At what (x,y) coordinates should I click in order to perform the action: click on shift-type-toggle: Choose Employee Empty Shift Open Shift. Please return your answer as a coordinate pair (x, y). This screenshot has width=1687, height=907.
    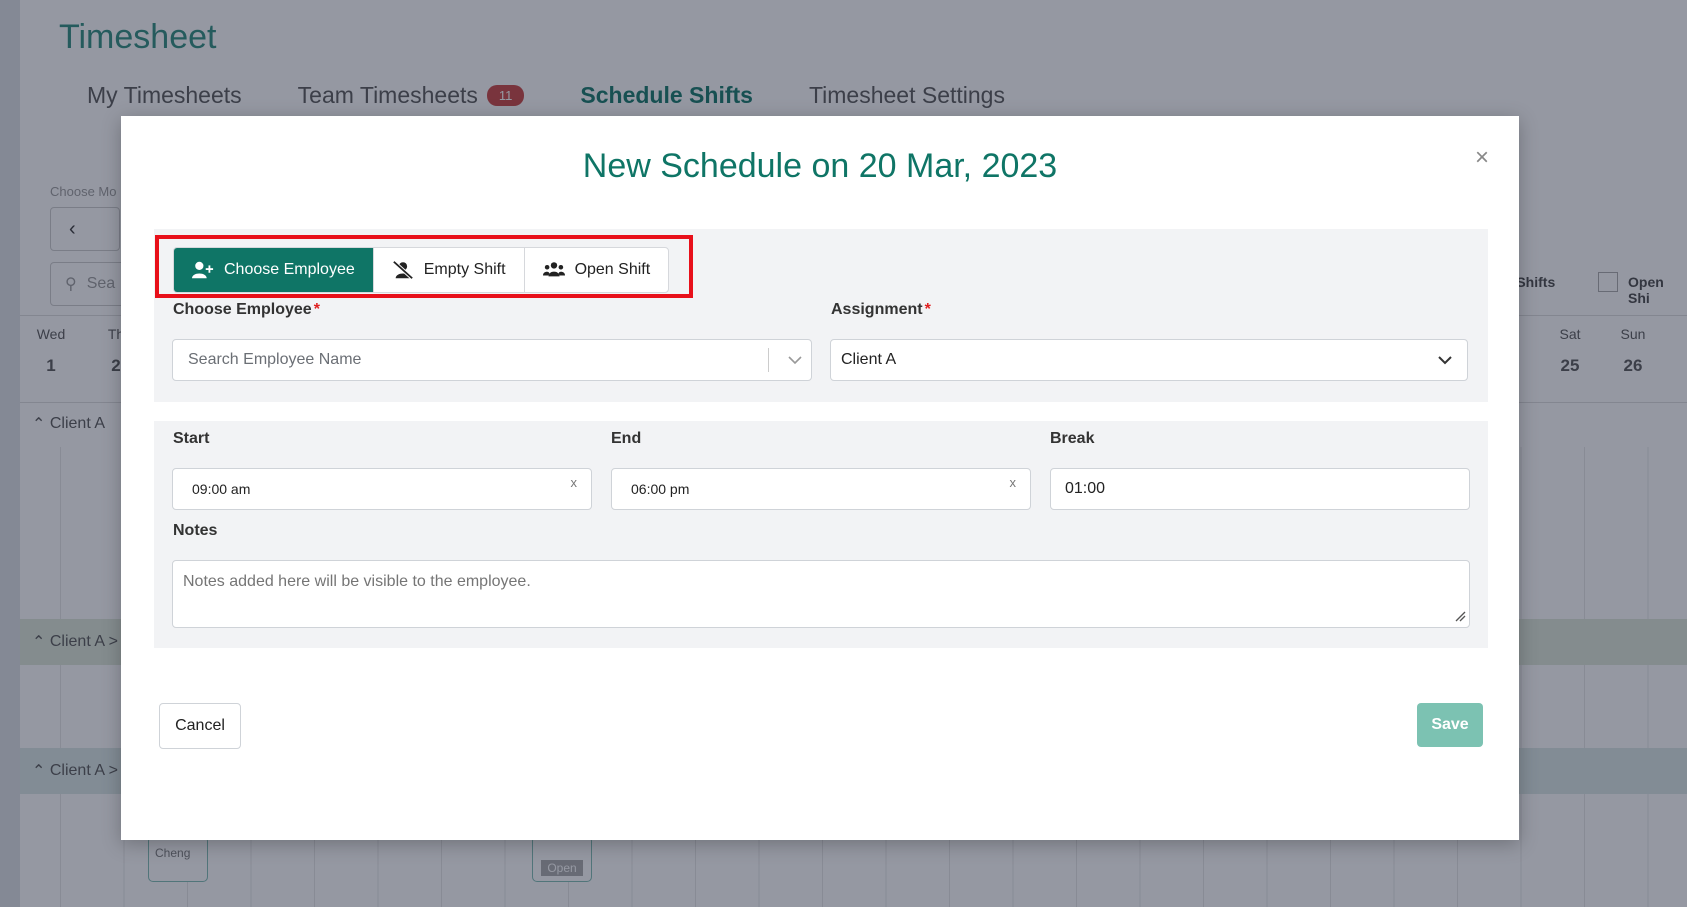
    Looking at the image, I should click on (421, 270).